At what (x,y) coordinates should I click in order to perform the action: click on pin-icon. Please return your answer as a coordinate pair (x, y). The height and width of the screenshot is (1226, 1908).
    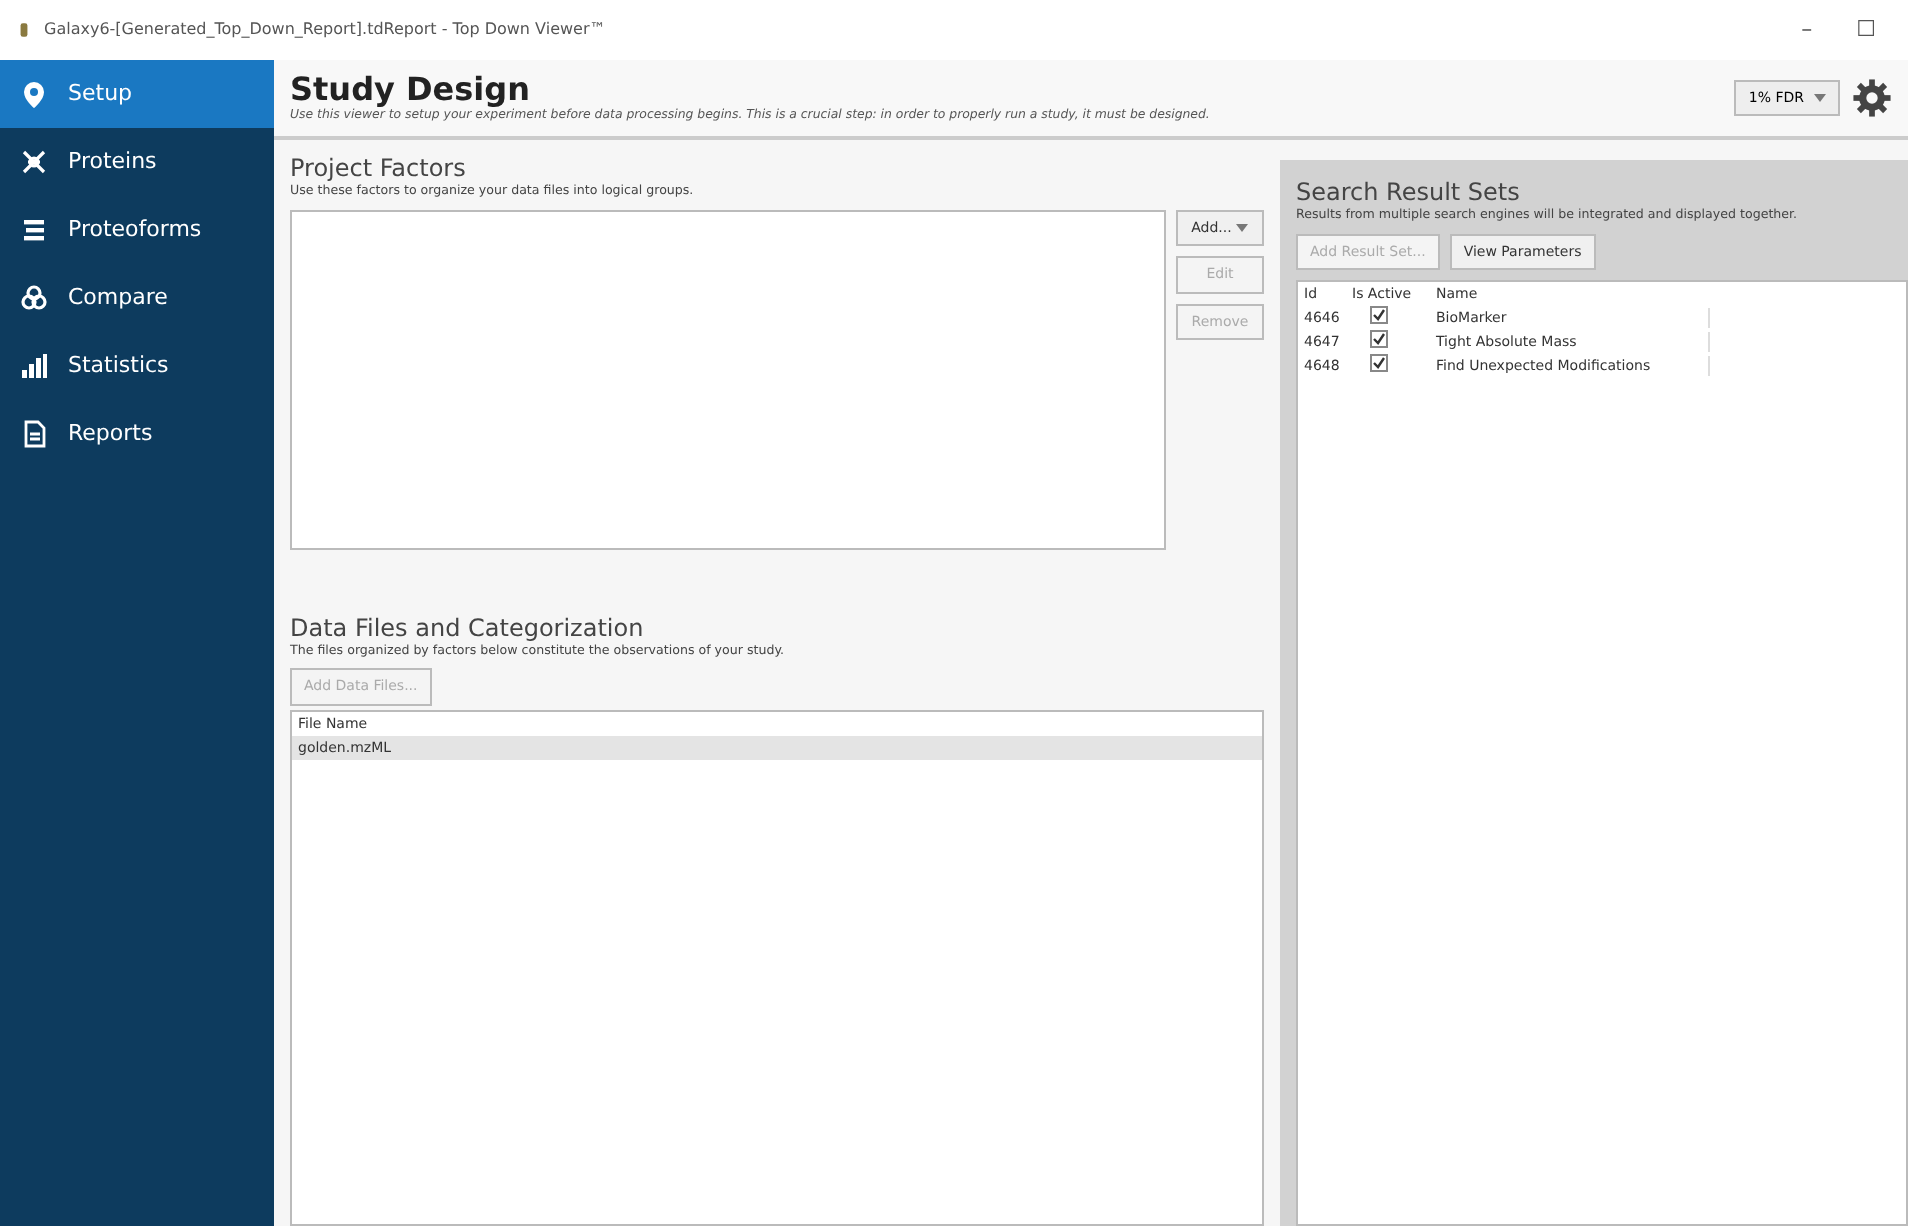
    Looking at the image, I should click on (34, 94).